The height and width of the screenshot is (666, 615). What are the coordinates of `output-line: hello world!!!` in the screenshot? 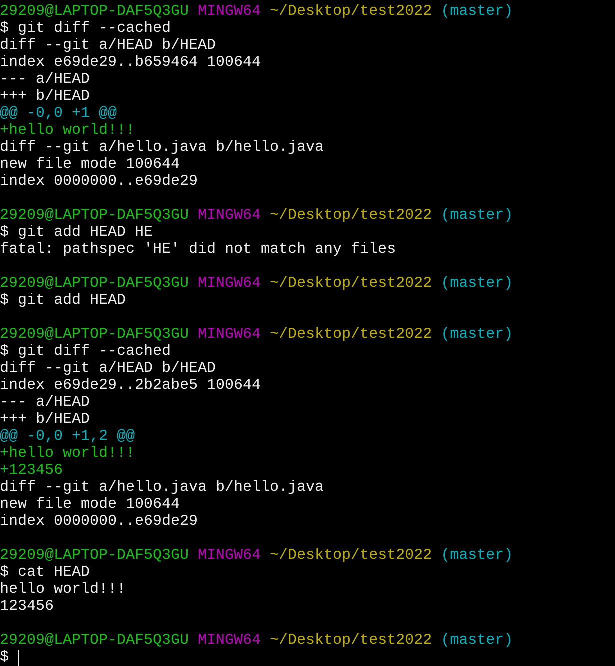 It's located at (63, 589).